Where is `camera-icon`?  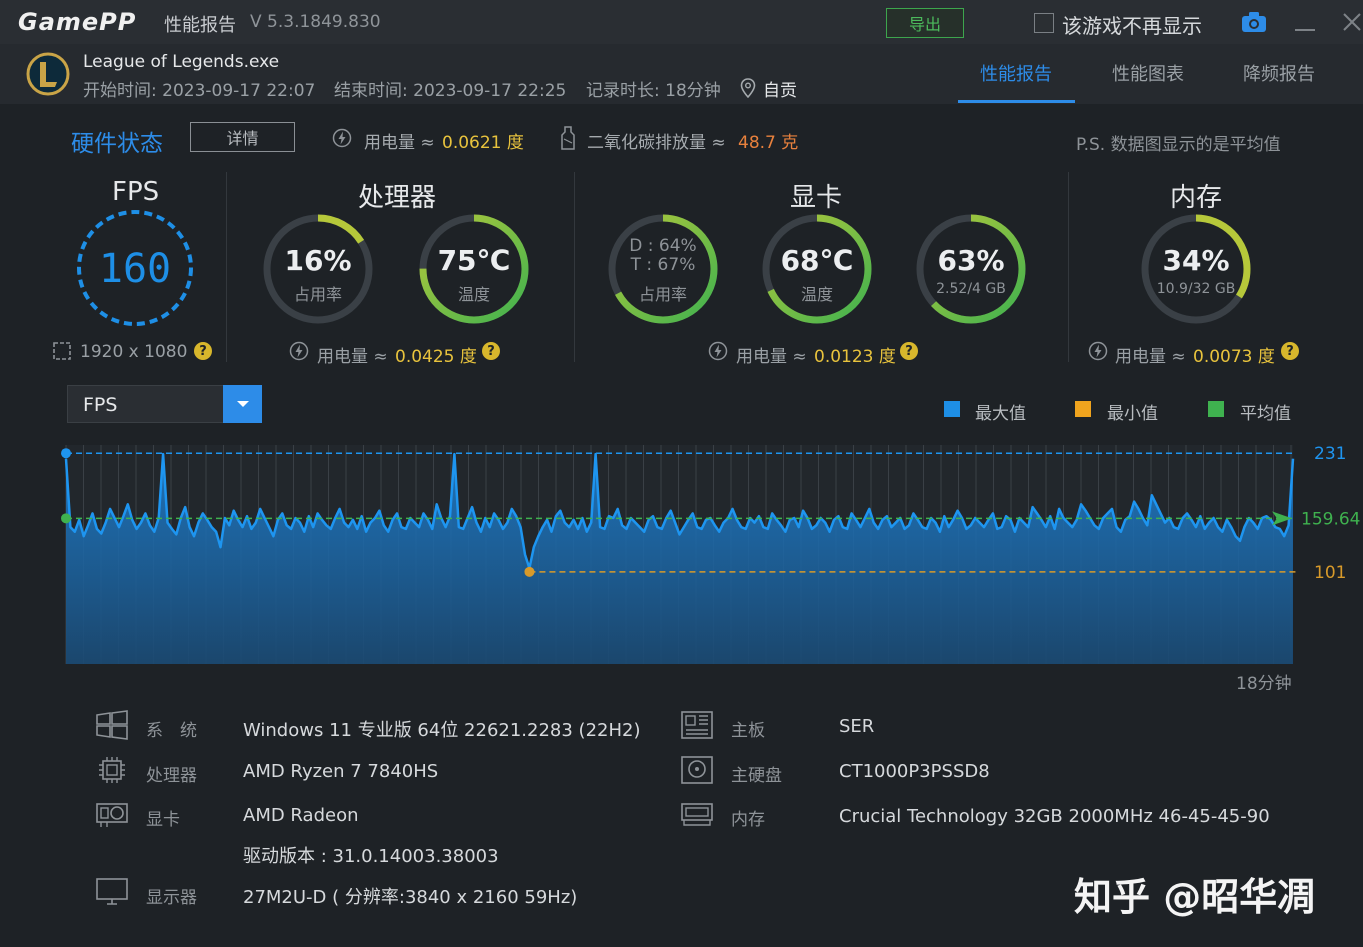
camera-icon is located at coordinates (1254, 22).